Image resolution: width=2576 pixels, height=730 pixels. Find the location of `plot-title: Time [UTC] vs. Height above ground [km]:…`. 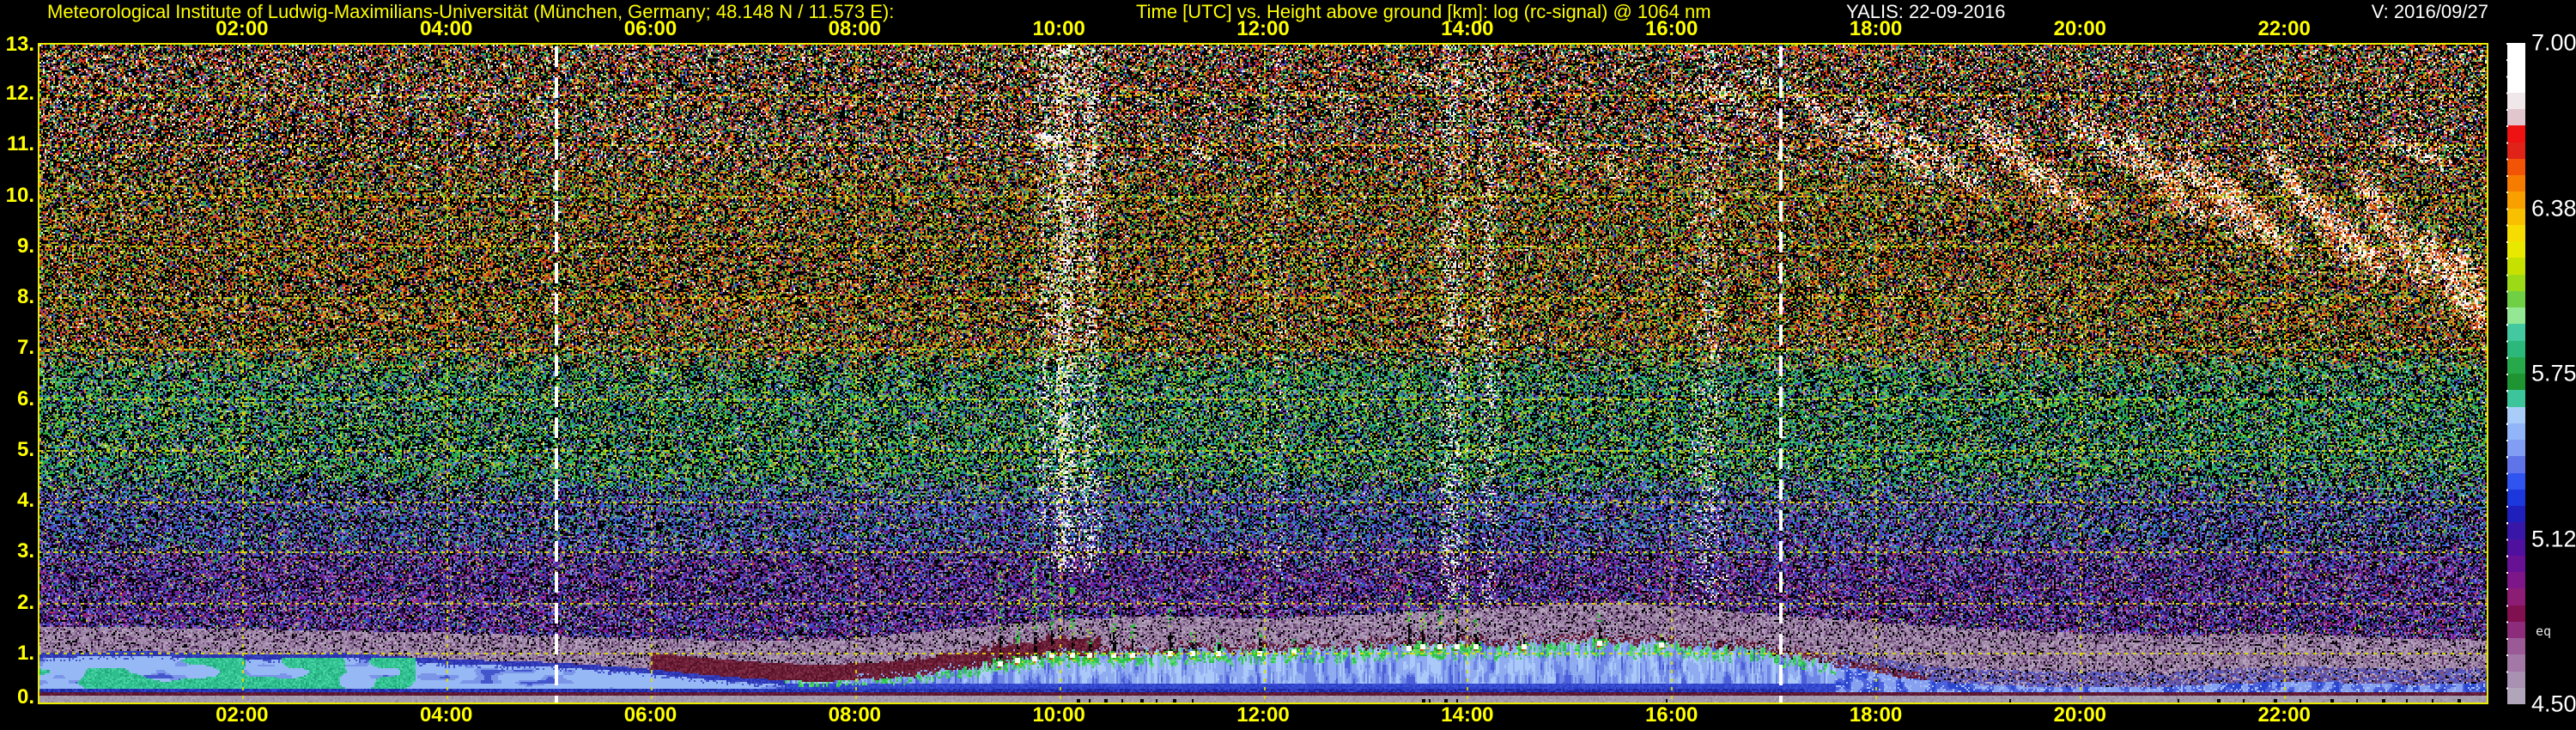

plot-title: Time [UTC] vs. Height above ground [km]:… is located at coordinates (1423, 11).